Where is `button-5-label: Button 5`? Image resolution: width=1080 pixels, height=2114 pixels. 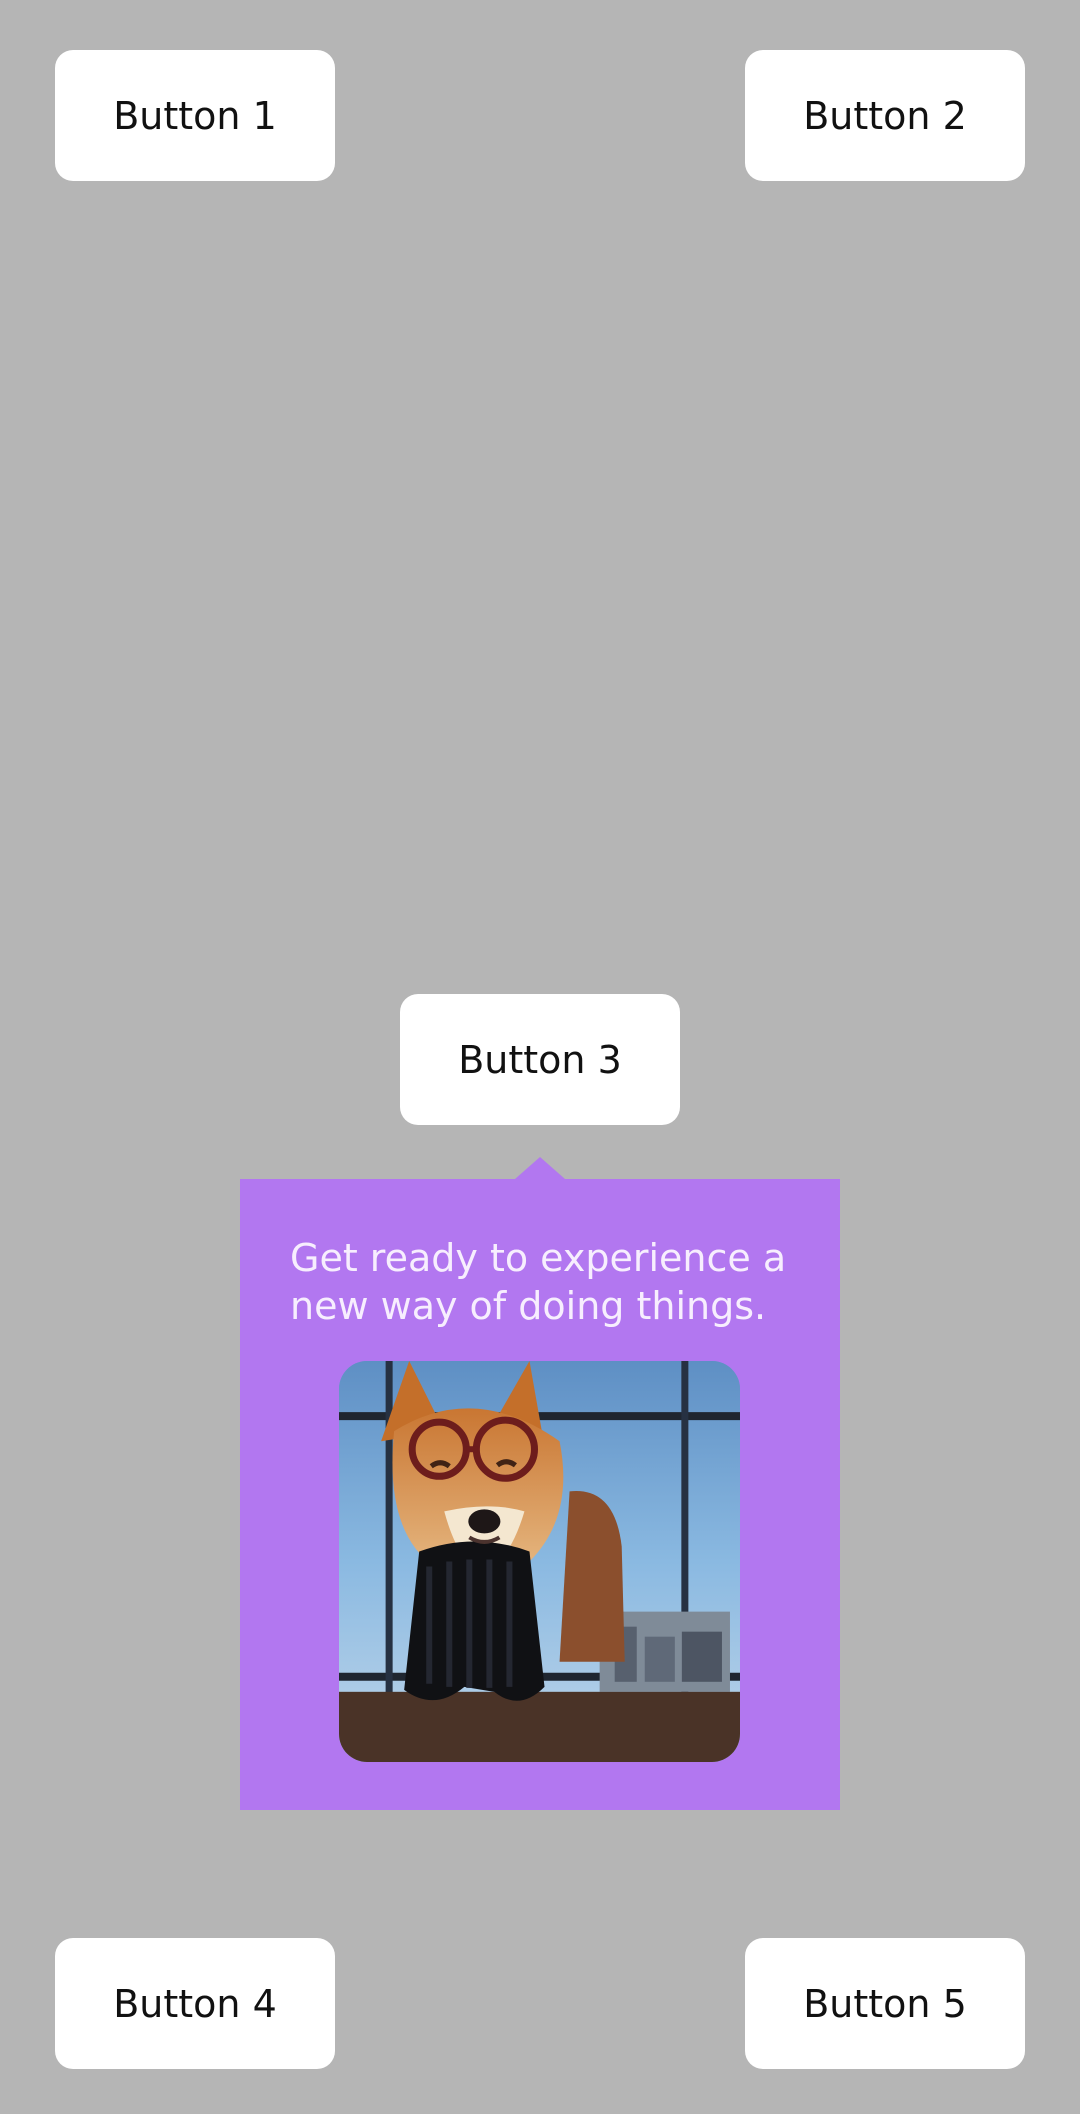 button-5-label: Button 5 is located at coordinates (885, 2003).